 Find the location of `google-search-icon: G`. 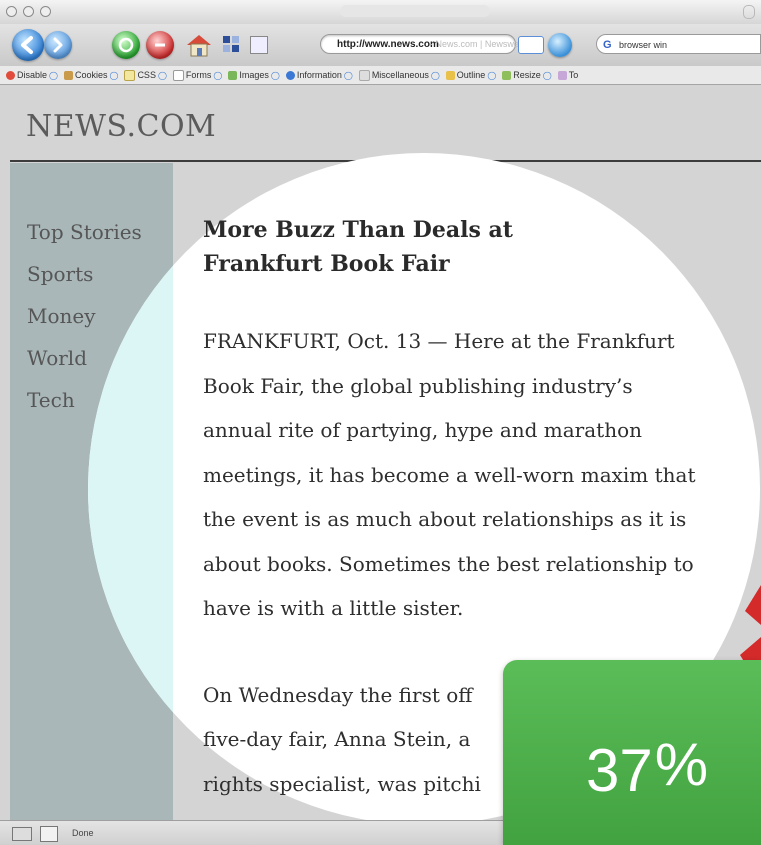

google-search-icon: G is located at coordinates (607, 45).